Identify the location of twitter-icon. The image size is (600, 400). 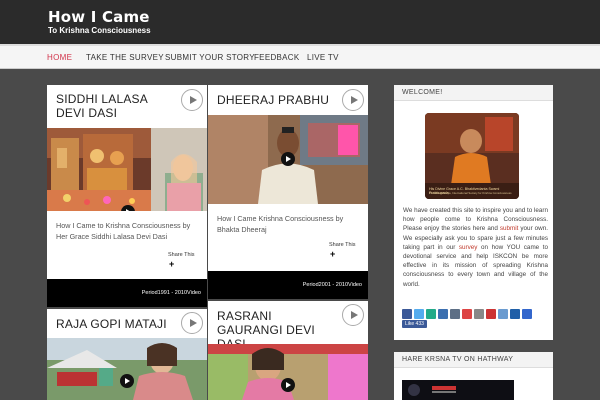
(419, 314).